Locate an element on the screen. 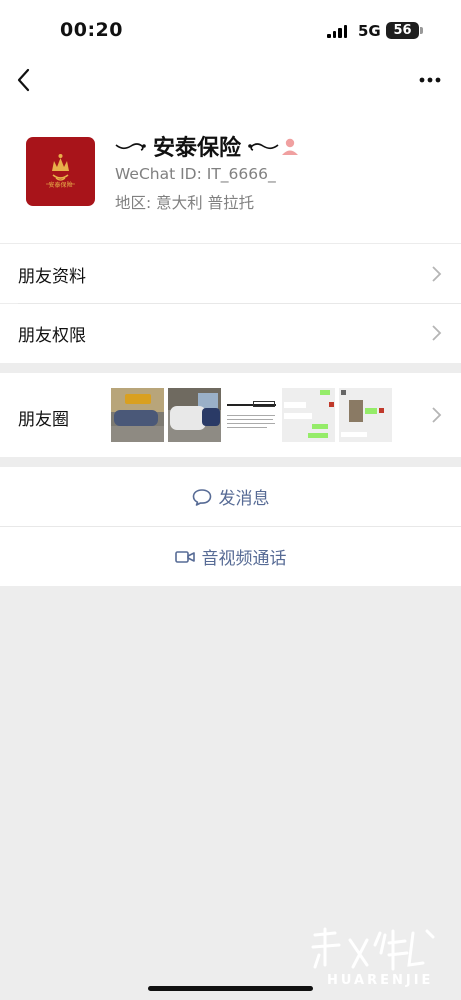 This screenshot has width=461, height=1000. profile-name: 安泰保险 is located at coordinates (197, 148).